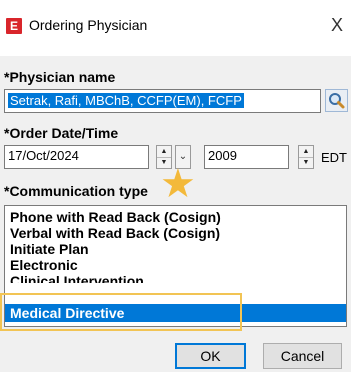 Image resolution: width=351 pixels, height=372 pixels. Describe the element at coordinates (14, 26) in the screenshot. I see `app-icon: E` at that location.